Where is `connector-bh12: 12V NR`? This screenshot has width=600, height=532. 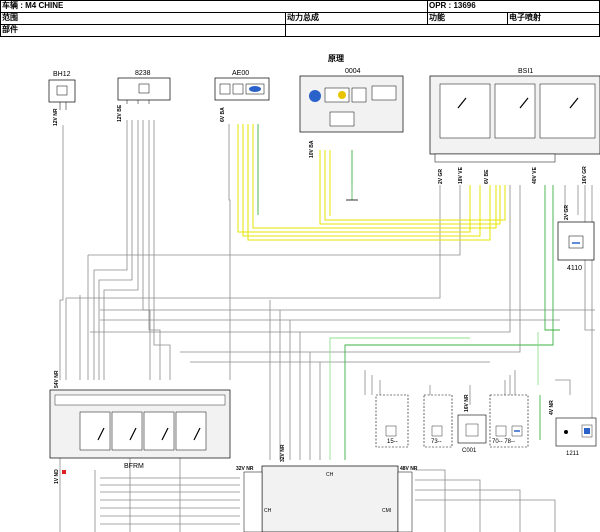
connector-bh12: 12V NR is located at coordinates (56, 117).